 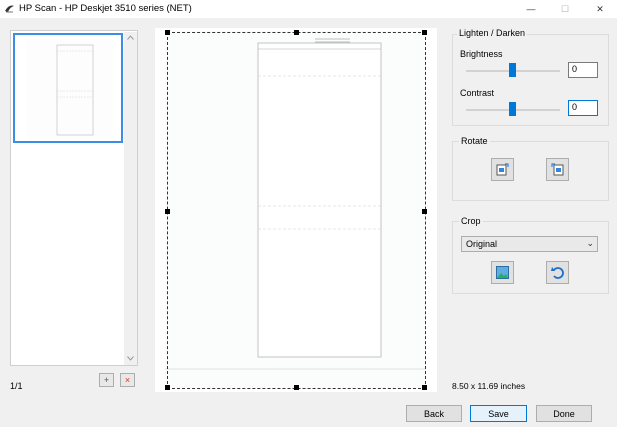 I want to click on add-page-icon: +, so click(x=106, y=380).